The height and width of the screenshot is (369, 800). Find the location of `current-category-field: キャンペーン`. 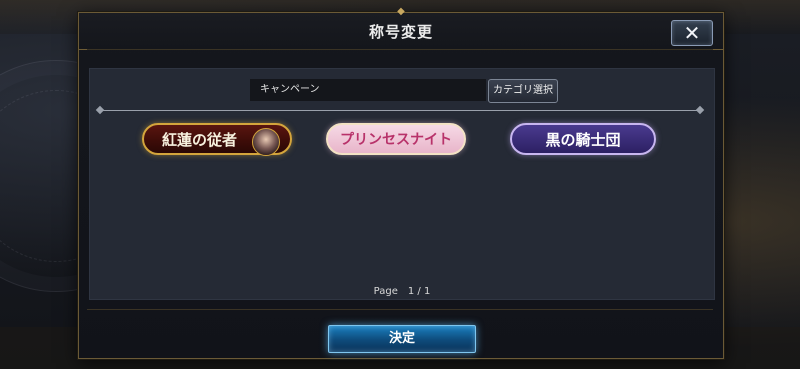

current-category-field: キャンペーン is located at coordinates (368, 90).